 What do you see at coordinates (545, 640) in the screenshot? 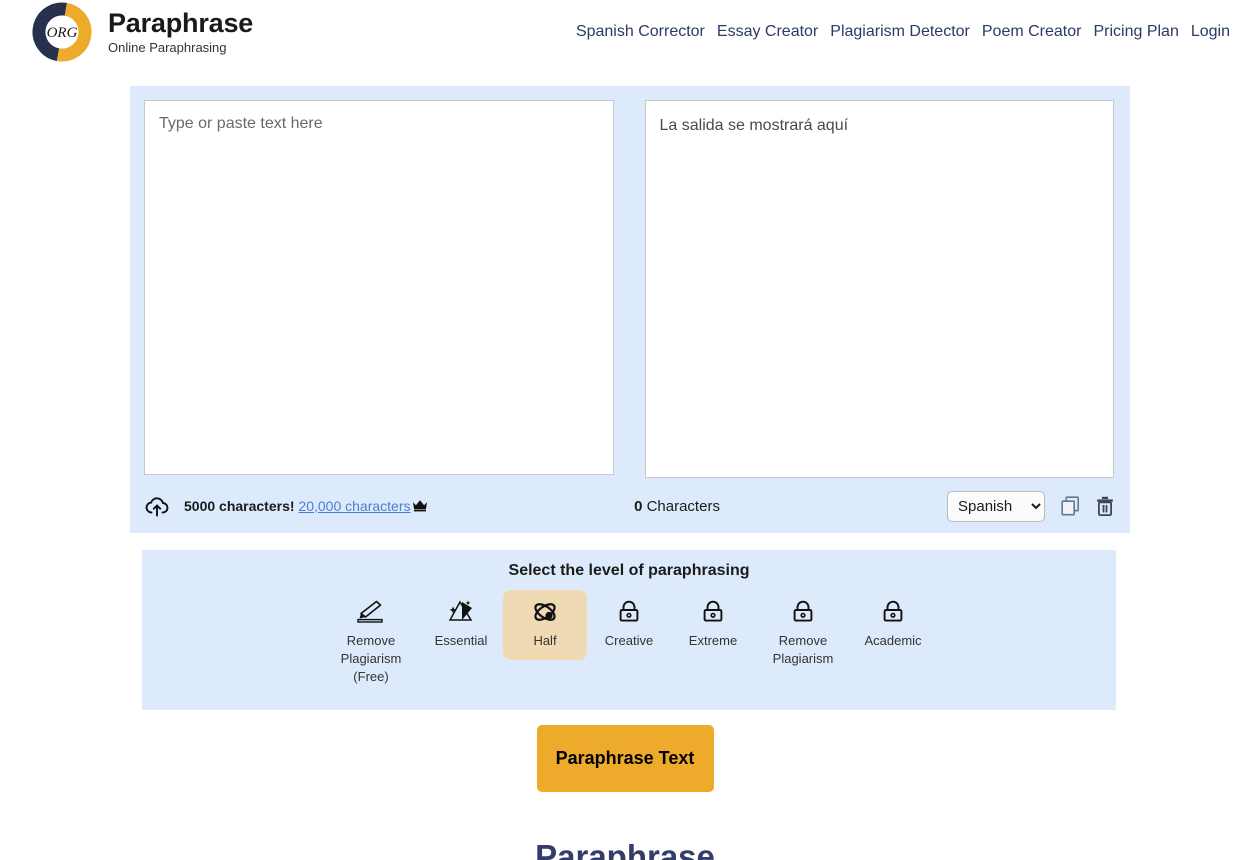
I see `level-label: Half` at bounding box center [545, 640].